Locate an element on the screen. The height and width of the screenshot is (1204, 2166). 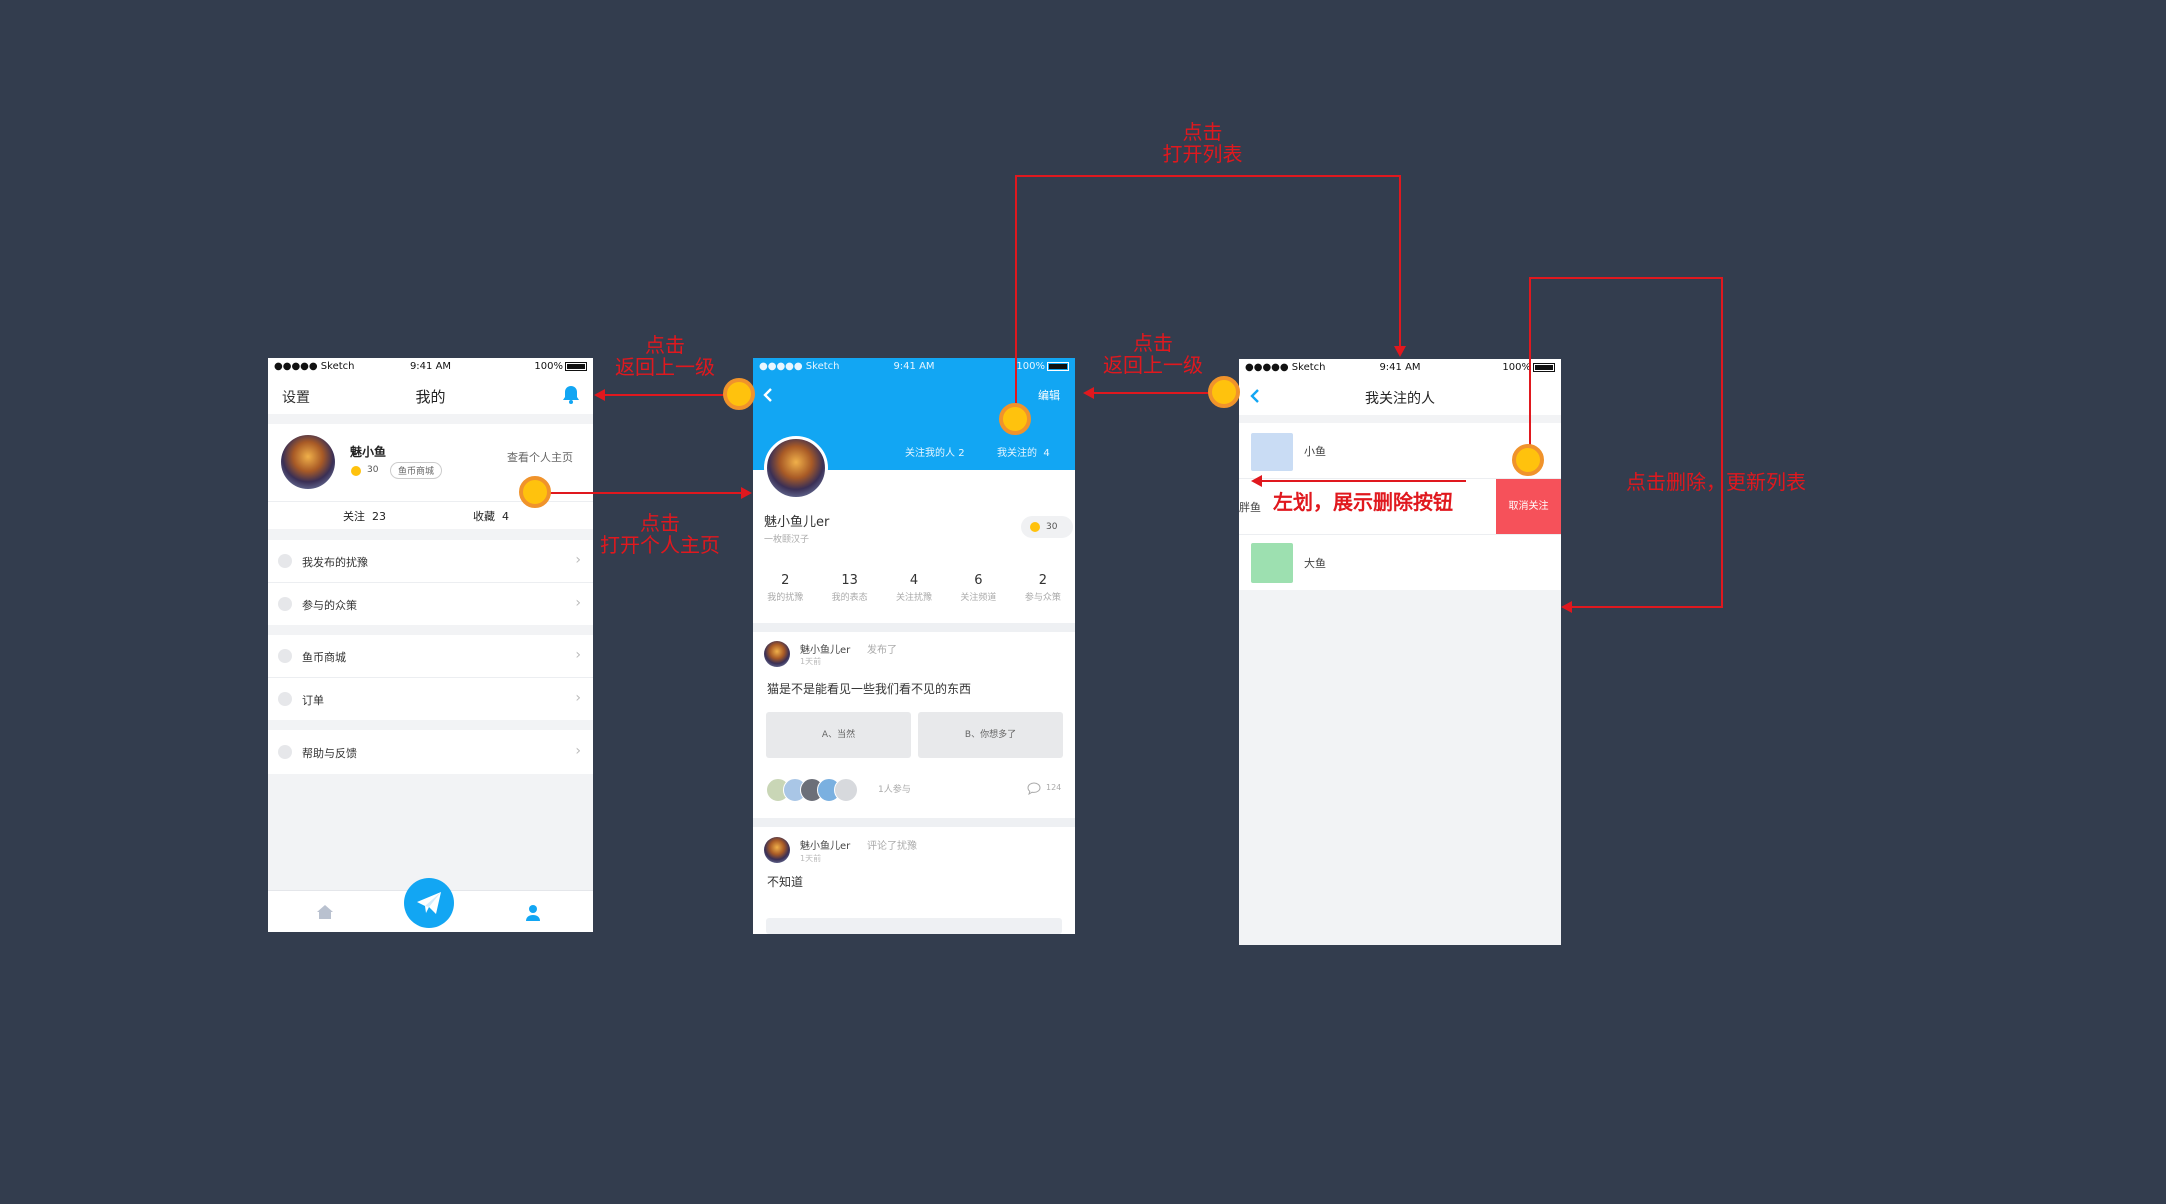
person-icon is located at coordinates (533, 912).